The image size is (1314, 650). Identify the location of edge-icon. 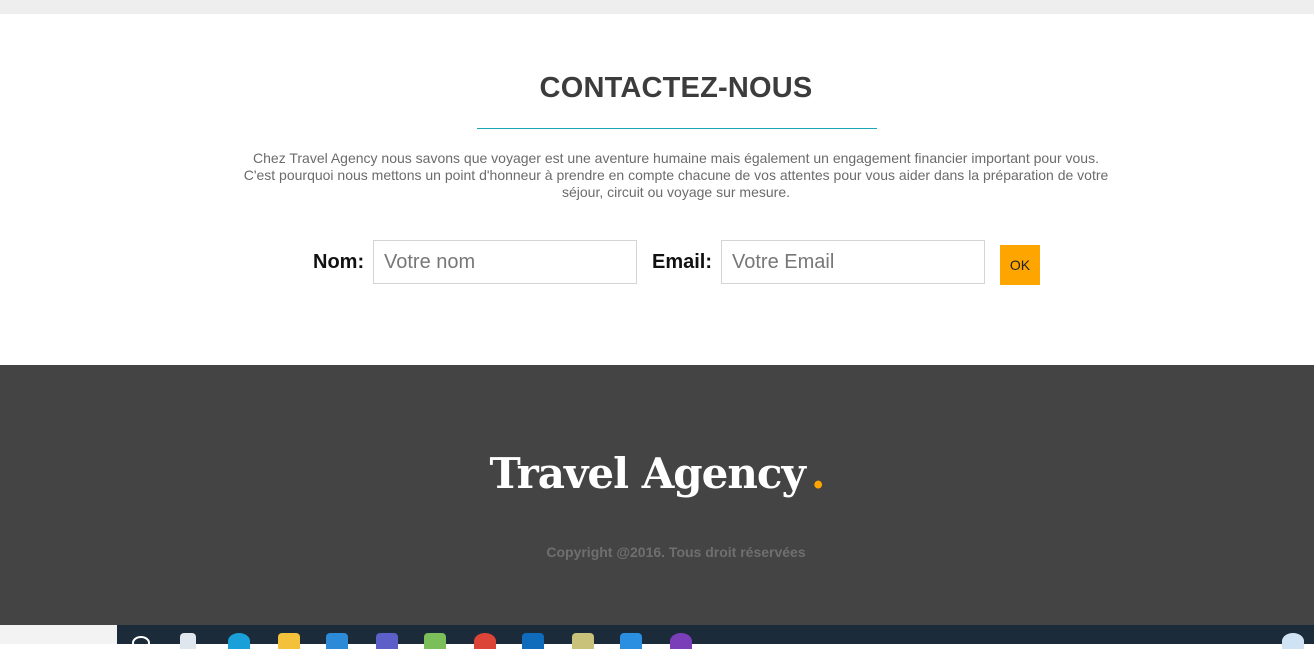
(239, 641).